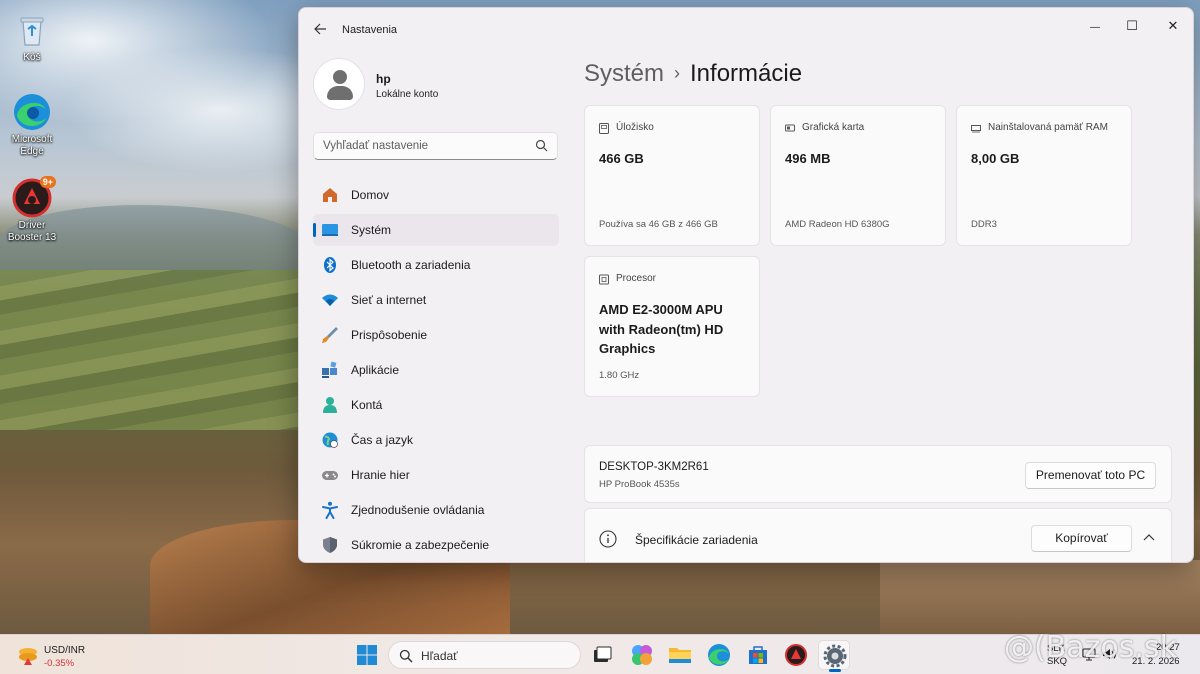 Image resolution: width=1200 pixels, height=674 pixels. What do you see at coordinates (435, 146) in the screenshot?
I see `search-input: Vyhľadať nastavenie` at bounding box center [435, 146].